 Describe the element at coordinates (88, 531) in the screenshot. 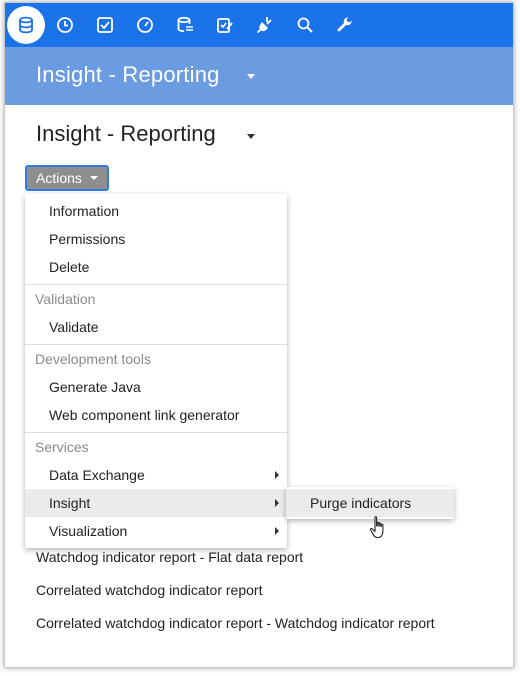

I see `menu-item-label: Visualization` at that location.